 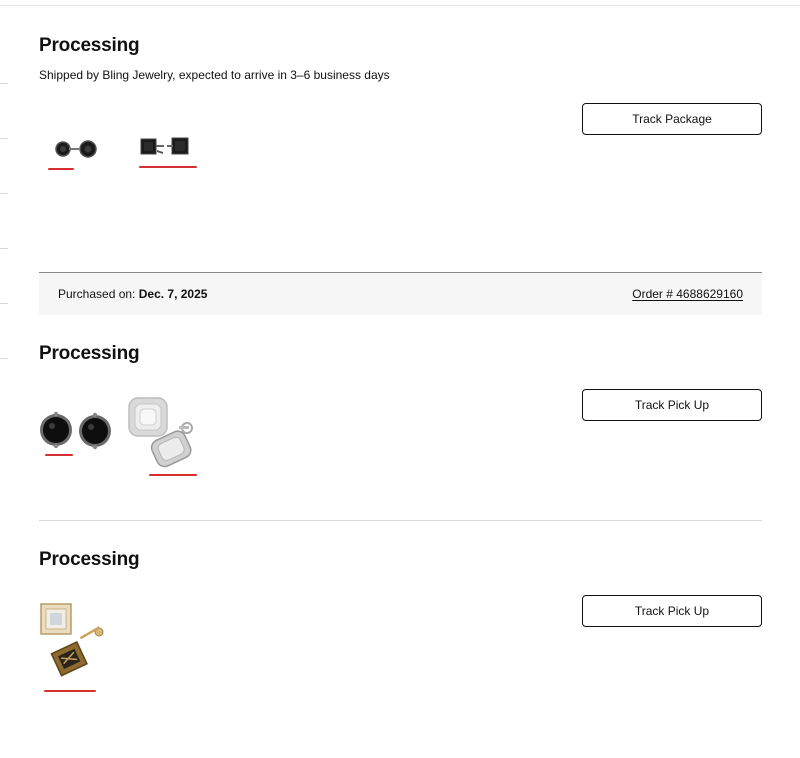 I want to click on black-square-stud-earrings-icon, so click(x=166, y=147).